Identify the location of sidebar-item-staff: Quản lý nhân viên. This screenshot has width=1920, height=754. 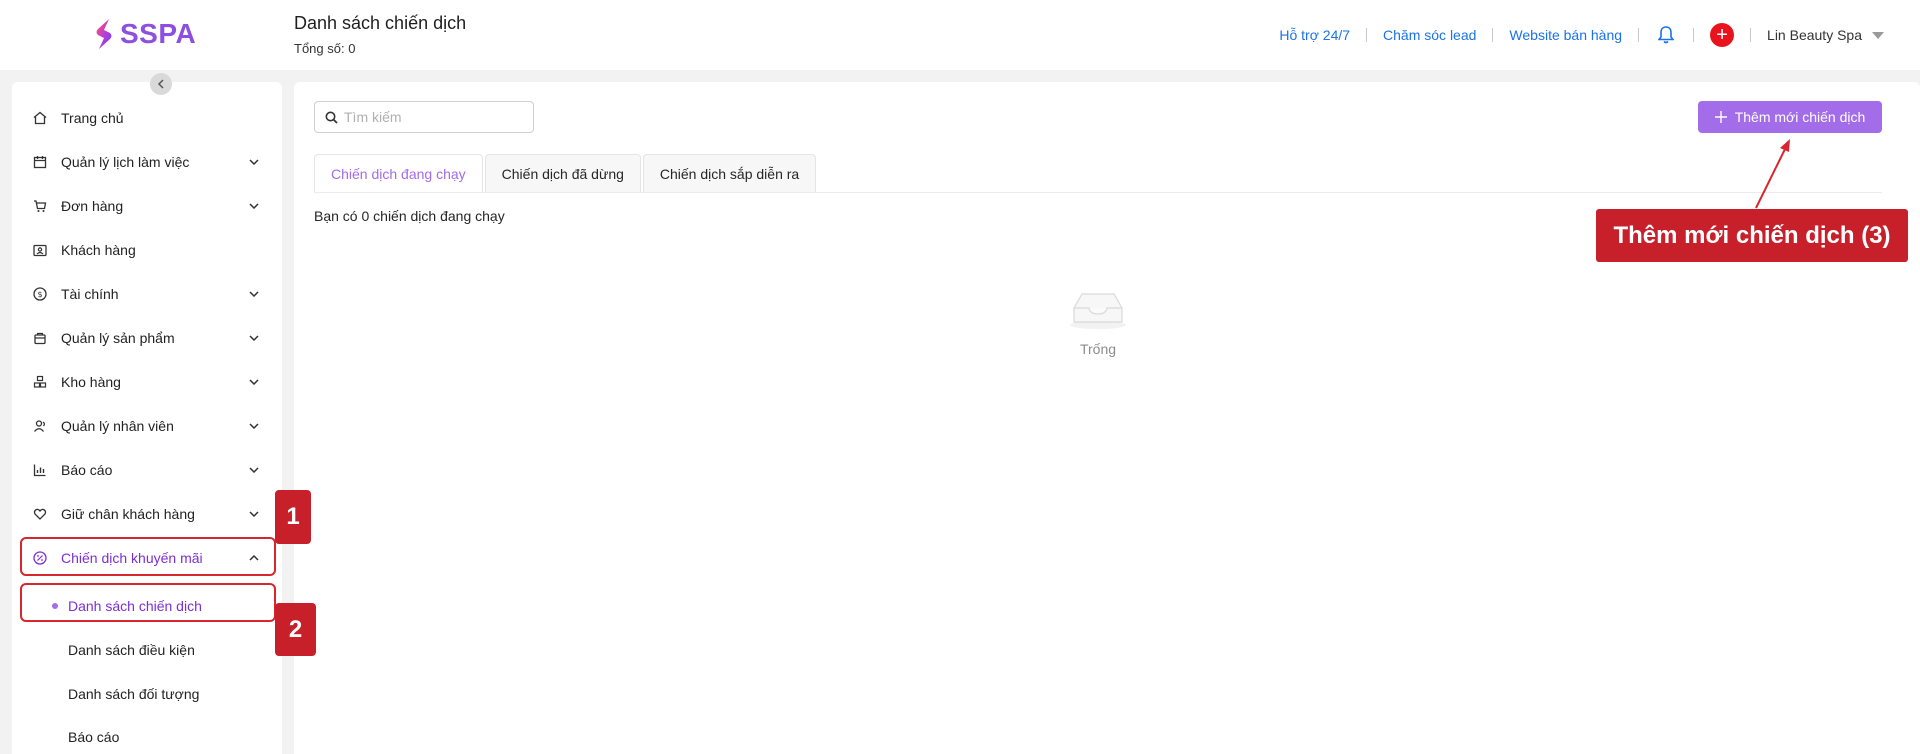
(151, 426).